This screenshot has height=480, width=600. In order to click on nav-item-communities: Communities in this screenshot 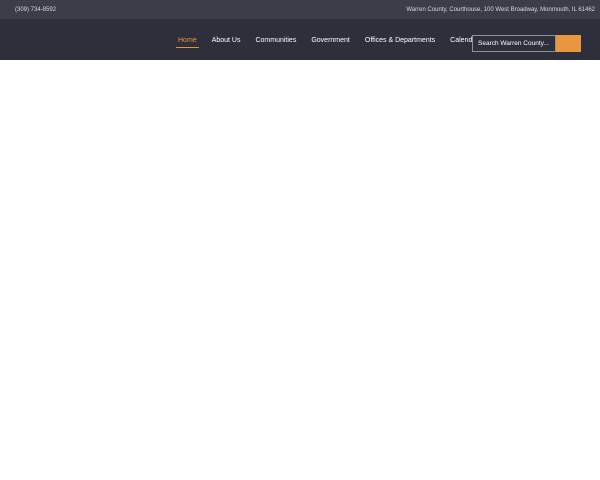, I will do `click(275, 39)`.